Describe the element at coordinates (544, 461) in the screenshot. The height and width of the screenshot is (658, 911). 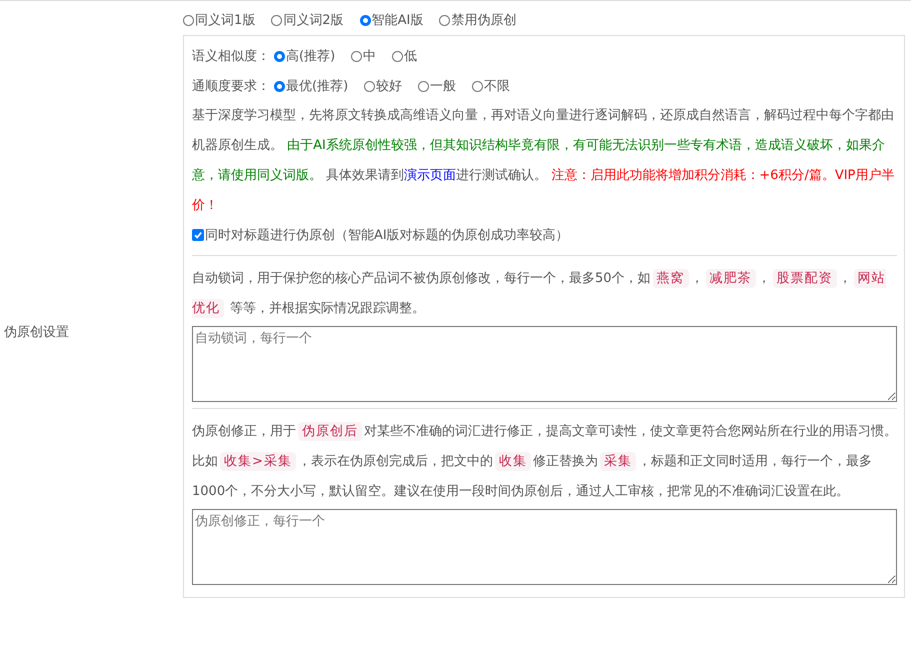
I see `help-text: 伪原创修正，用于 伪原创后 对某些不准确的词汇进行修正，提高文章可读性，使文章更符合您网站所在行业的用语习惯。比如 收集>采集 ，表示在伪原创完成后，把文中的 收集 修正替换为 采集 ，标题和正文同时适用，每行一个，最多1000个，不分大小写，默认留空。建议在使用一段时间伪原创后，通过人工审核，把常见的不准确词汇设置在此。` at that location.